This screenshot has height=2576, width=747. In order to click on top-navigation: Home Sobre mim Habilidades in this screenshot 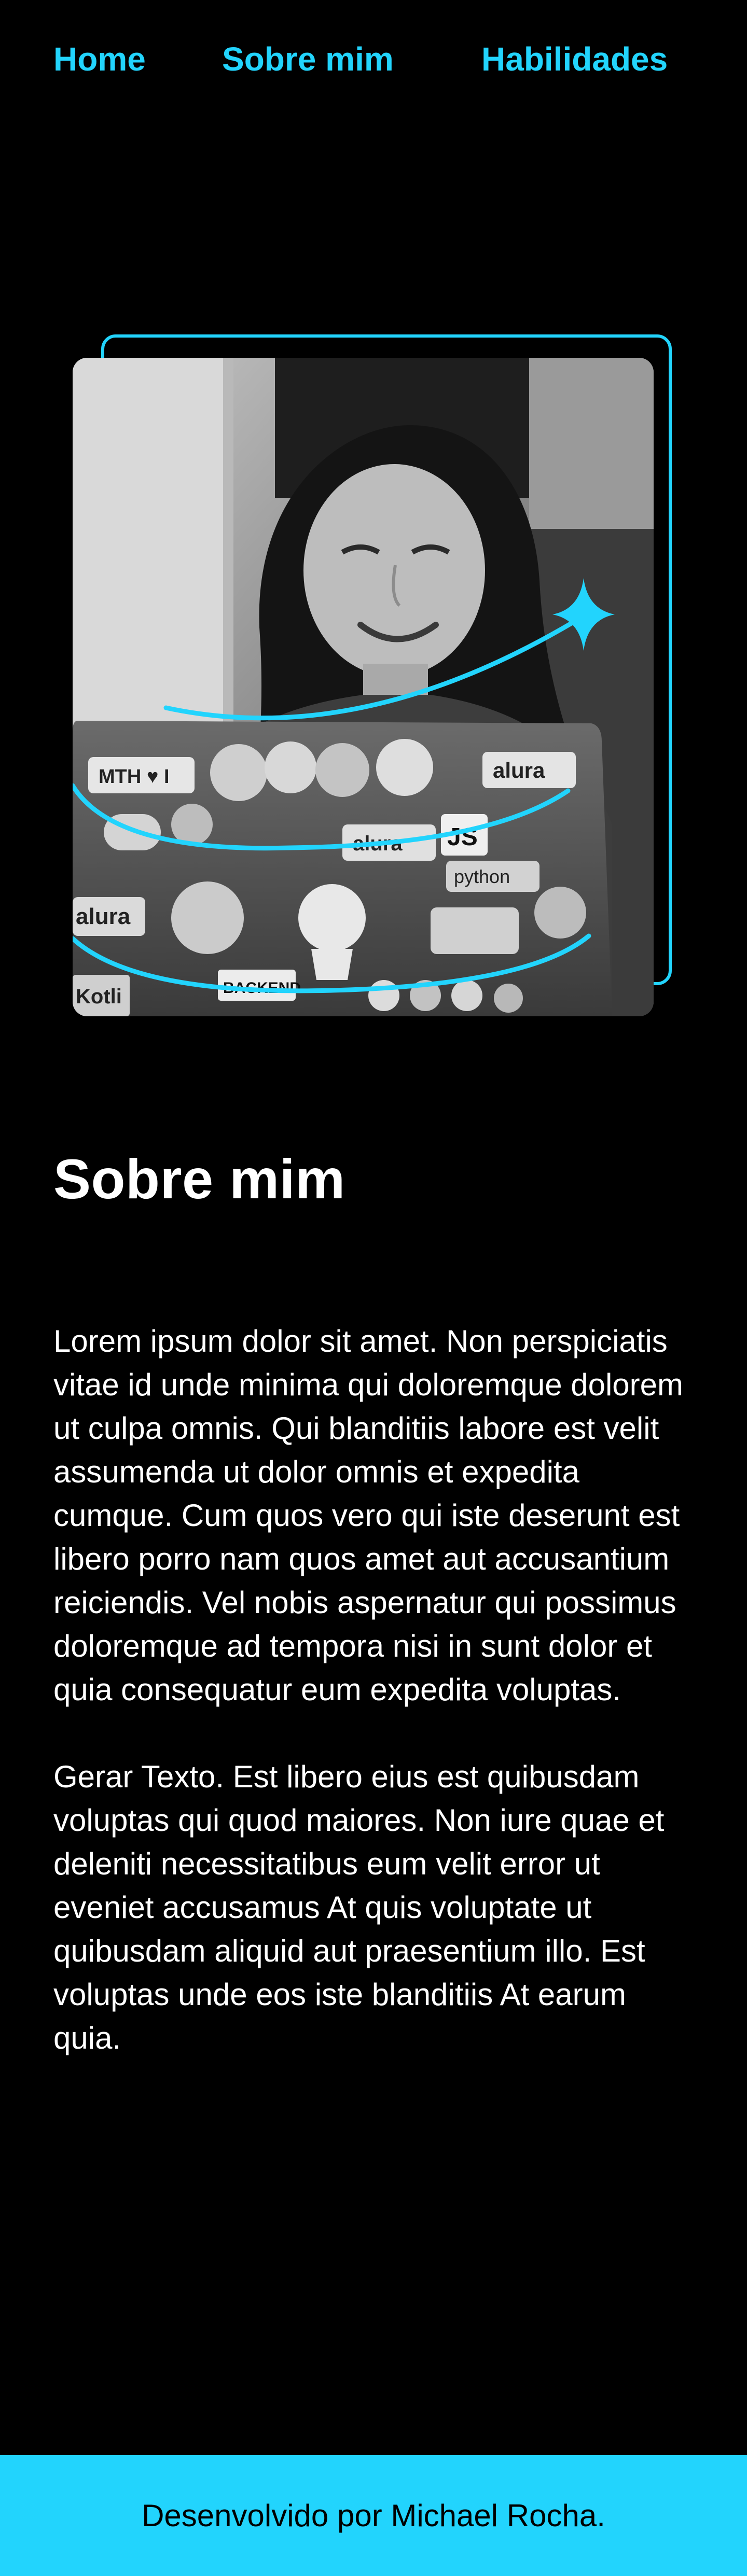, I will do `click(374, 59)`.